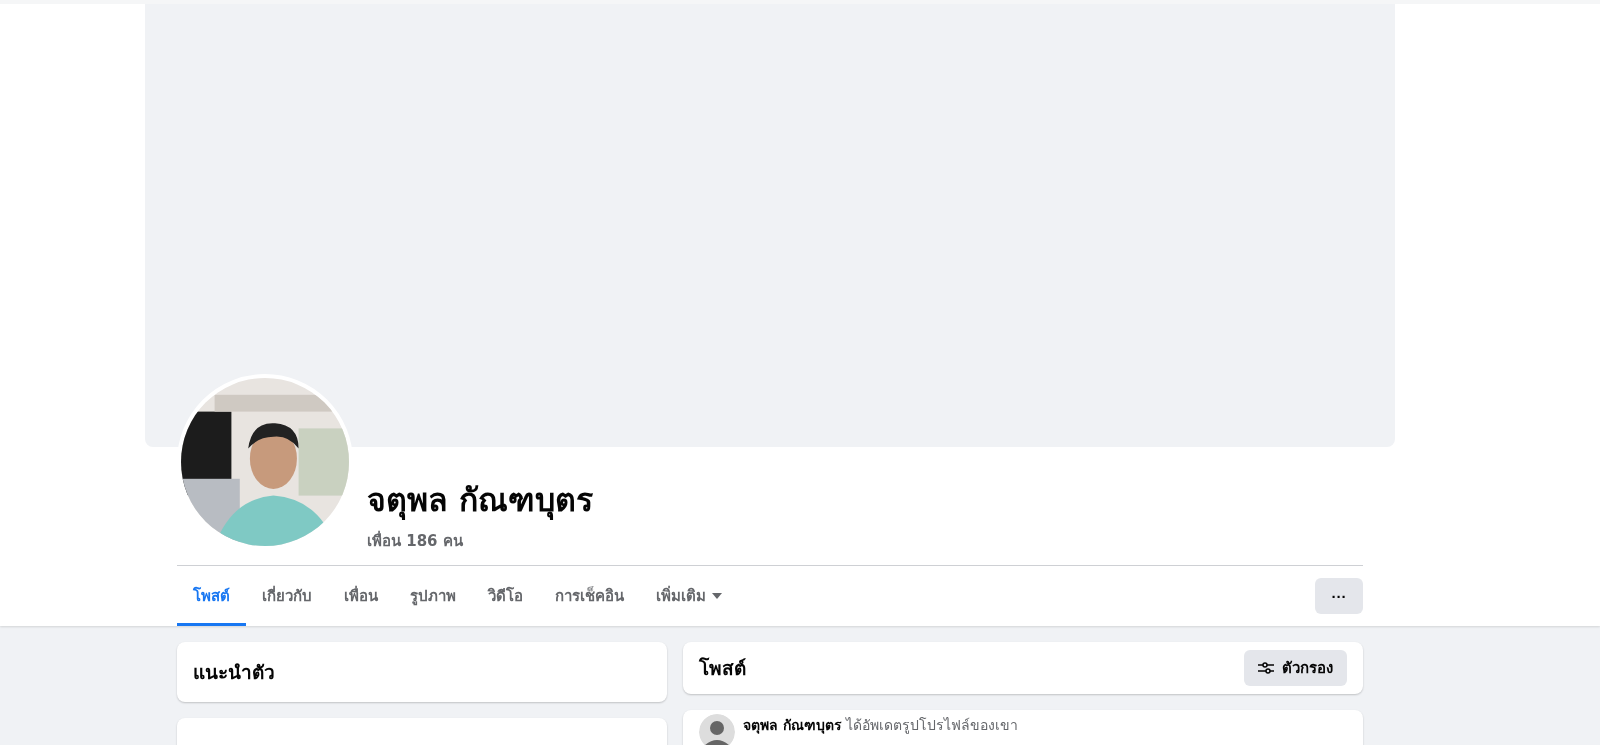  Describe the element at coordinates (881, 726) in the screenshot. I see `post-headline: จตุพล กัณฑบุตร ได้อัพเดตรูปโปรไฟล์ของเขา` at that location.